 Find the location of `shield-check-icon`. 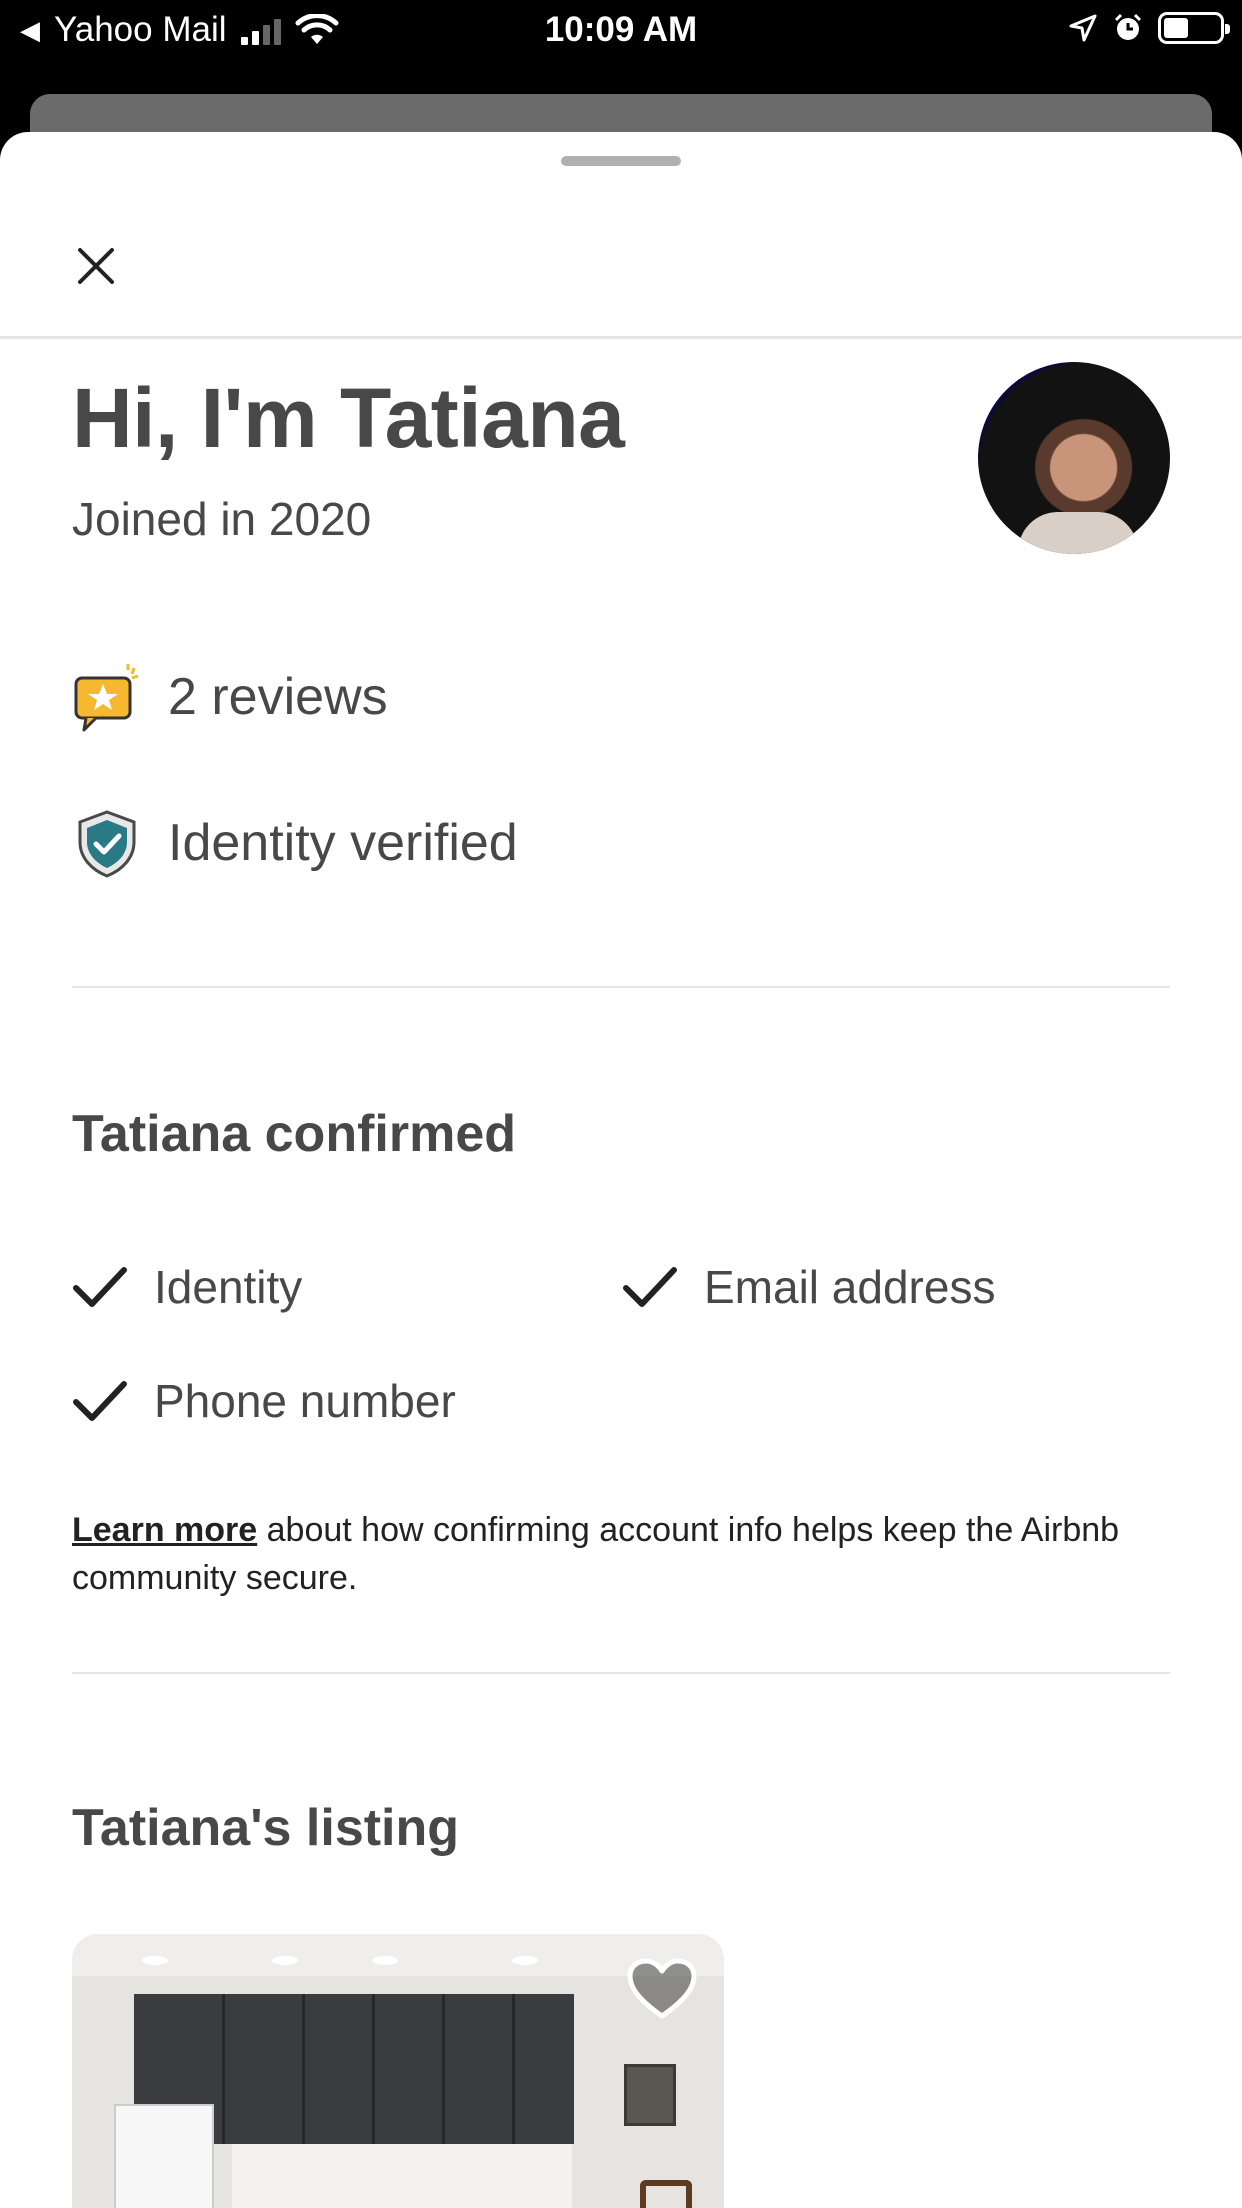

shield-check-icon is located at coordinates (107, 844).